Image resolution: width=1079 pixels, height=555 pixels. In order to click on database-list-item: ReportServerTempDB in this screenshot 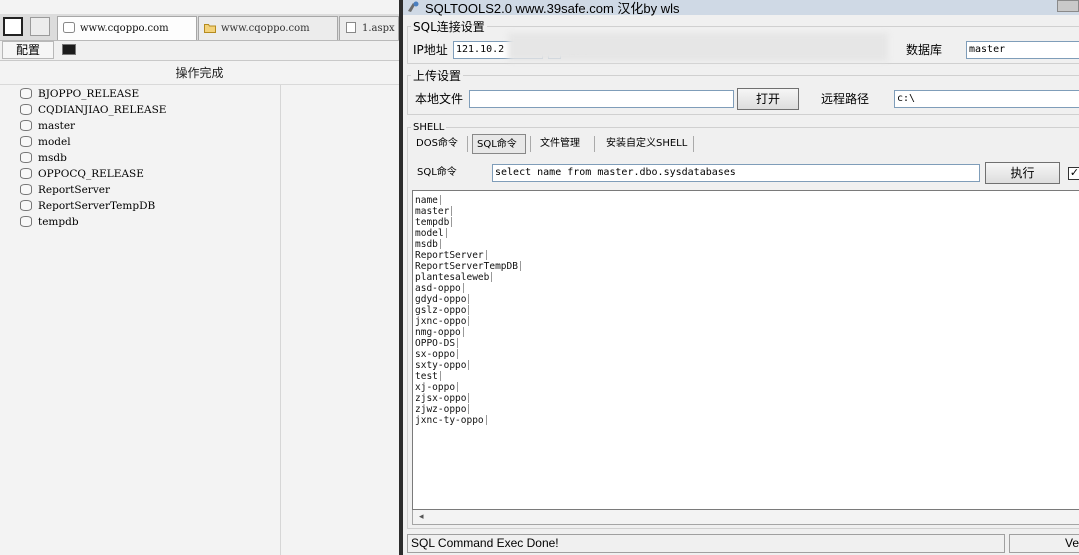, I will do `click(87, 206)`.